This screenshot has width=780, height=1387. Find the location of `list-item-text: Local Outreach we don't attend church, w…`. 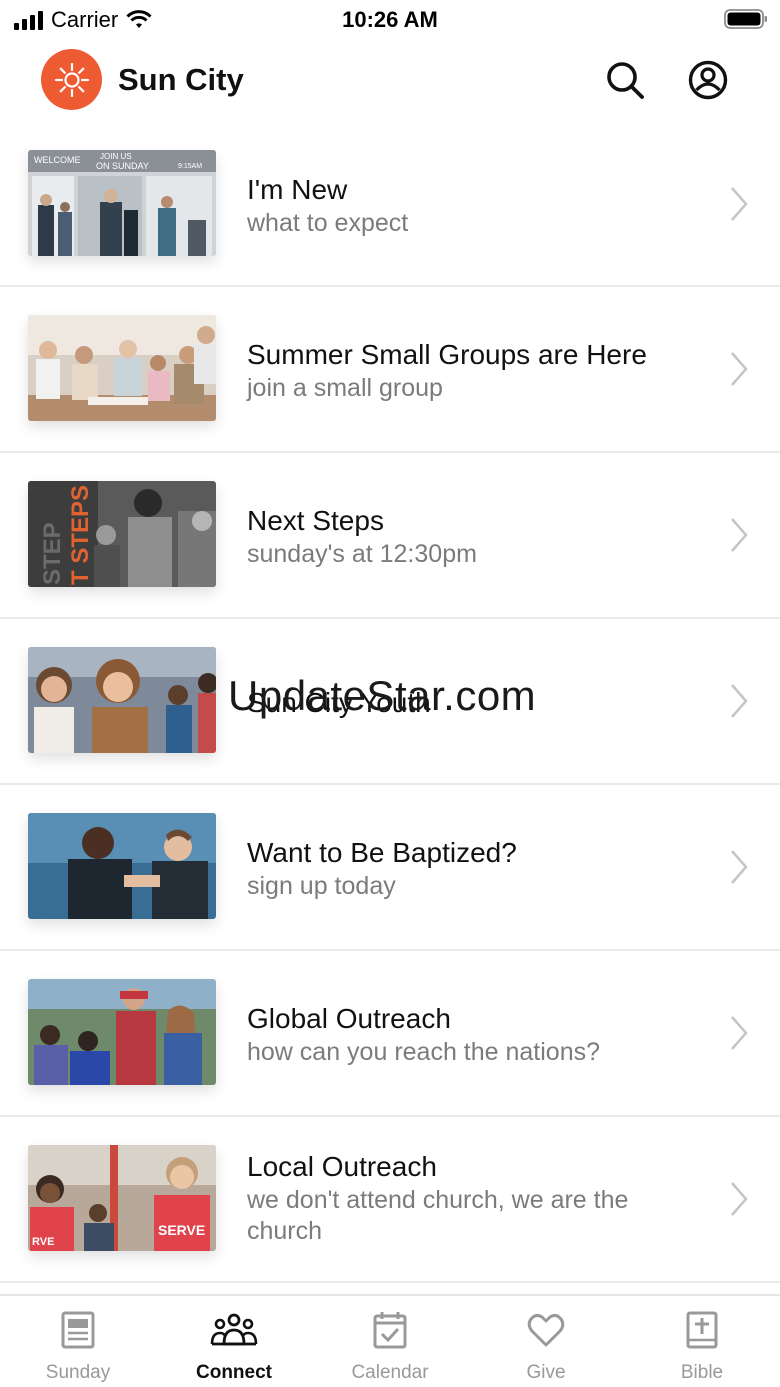

list-item-text: Local Outreach we don't attend church, w… is located at coordinates (473, 1198).